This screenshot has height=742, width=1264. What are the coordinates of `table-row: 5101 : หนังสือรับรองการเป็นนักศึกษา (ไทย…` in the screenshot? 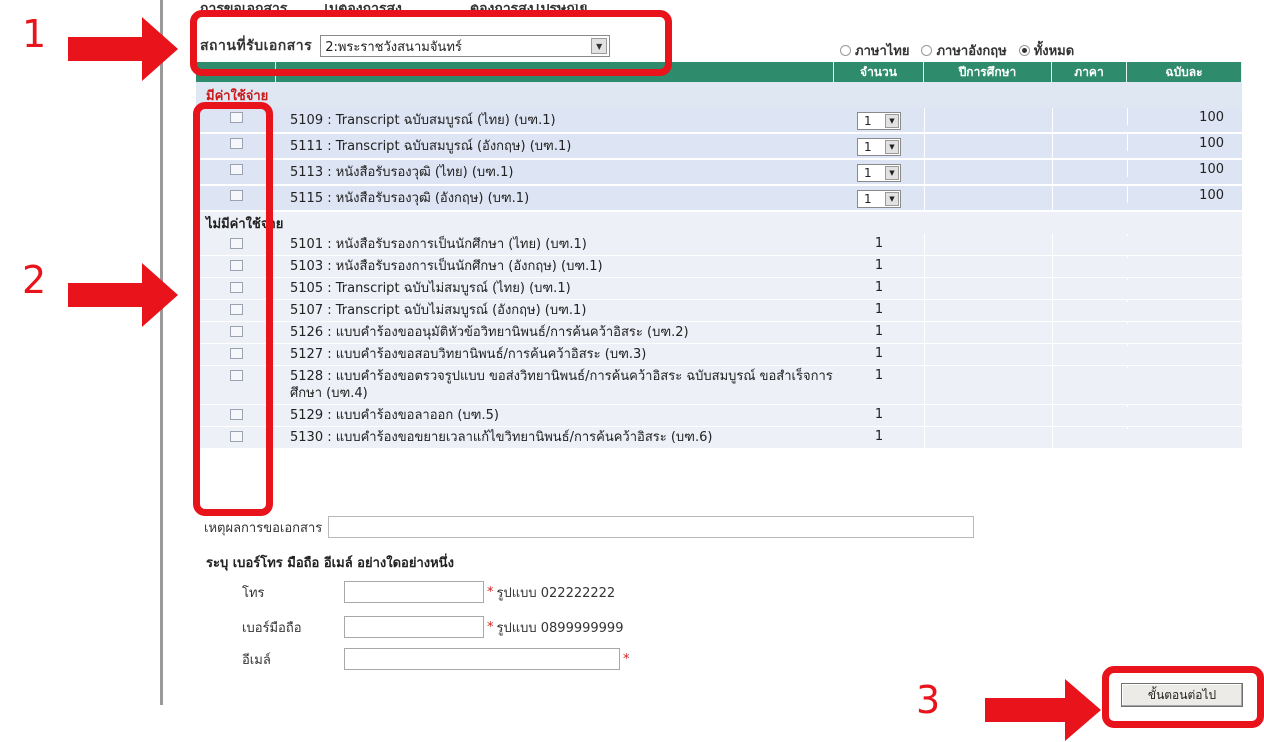 It's located at (719, 245).